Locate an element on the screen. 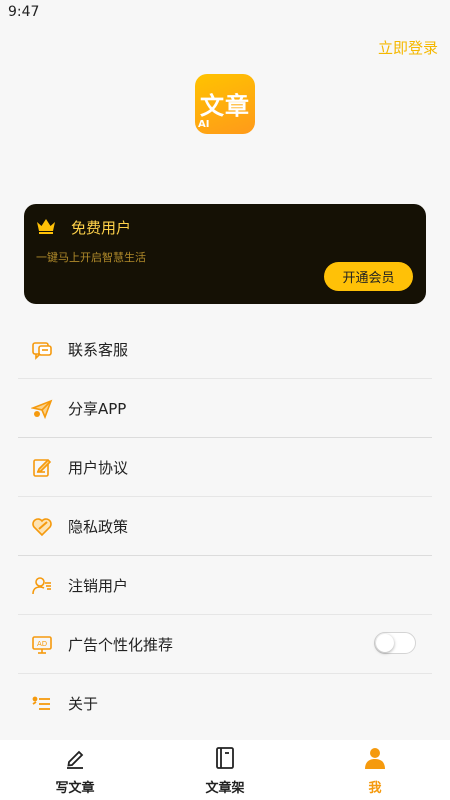 This screenshot has width=450, height=800. svg-text: AD is located at coordinates (42, 644).